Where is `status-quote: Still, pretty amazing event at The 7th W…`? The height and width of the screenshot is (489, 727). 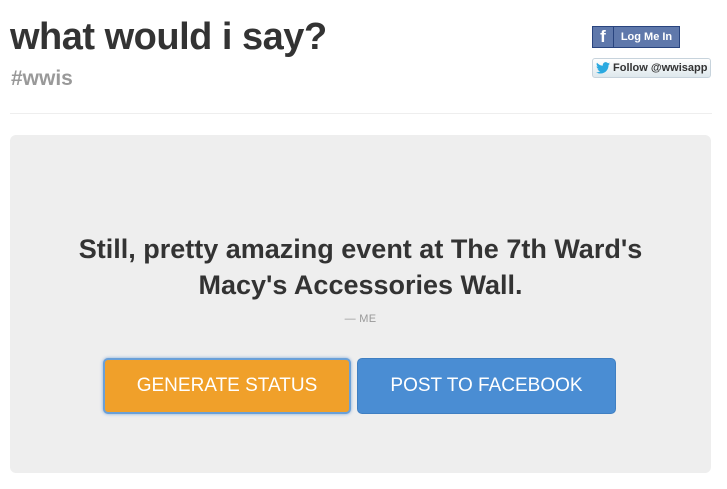
status-quote: Still, pretty amazing event at The 7th W… is located at coordinates (360, 267).